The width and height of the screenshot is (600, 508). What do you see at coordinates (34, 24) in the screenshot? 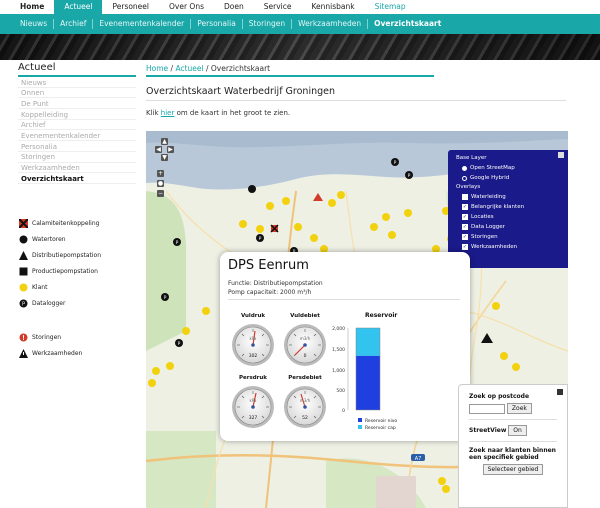
I see `subnav-nieuws: Nieuws` at bounding box center [34, 24].